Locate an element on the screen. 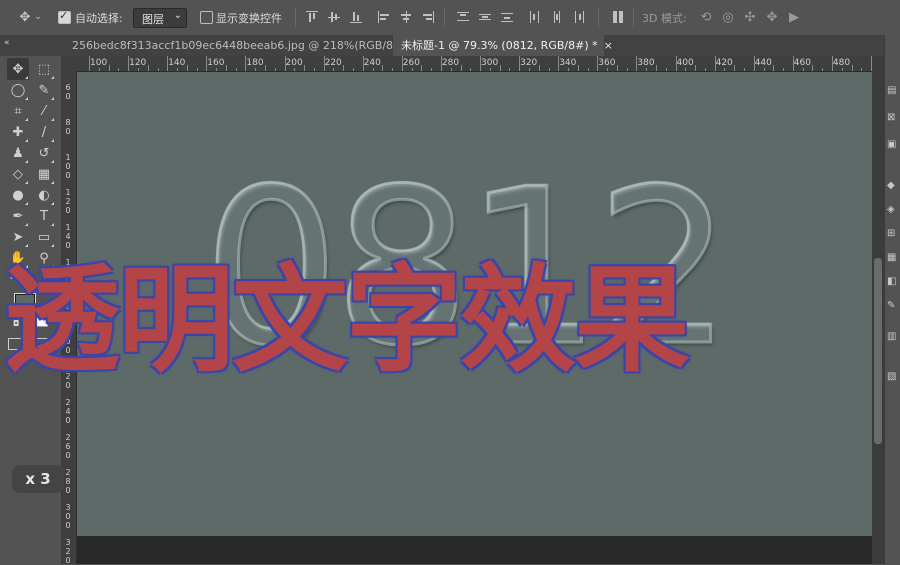 This screenshot has width=900, height=565. vertical-scrollbar-thumb is located at coordinates (878, 351).